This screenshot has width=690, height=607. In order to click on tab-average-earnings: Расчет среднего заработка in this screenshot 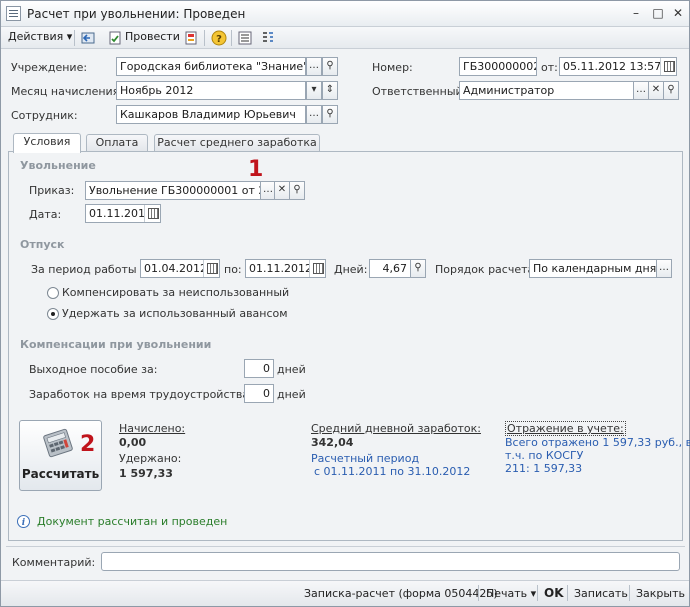, I will do `click(237, 143)`.